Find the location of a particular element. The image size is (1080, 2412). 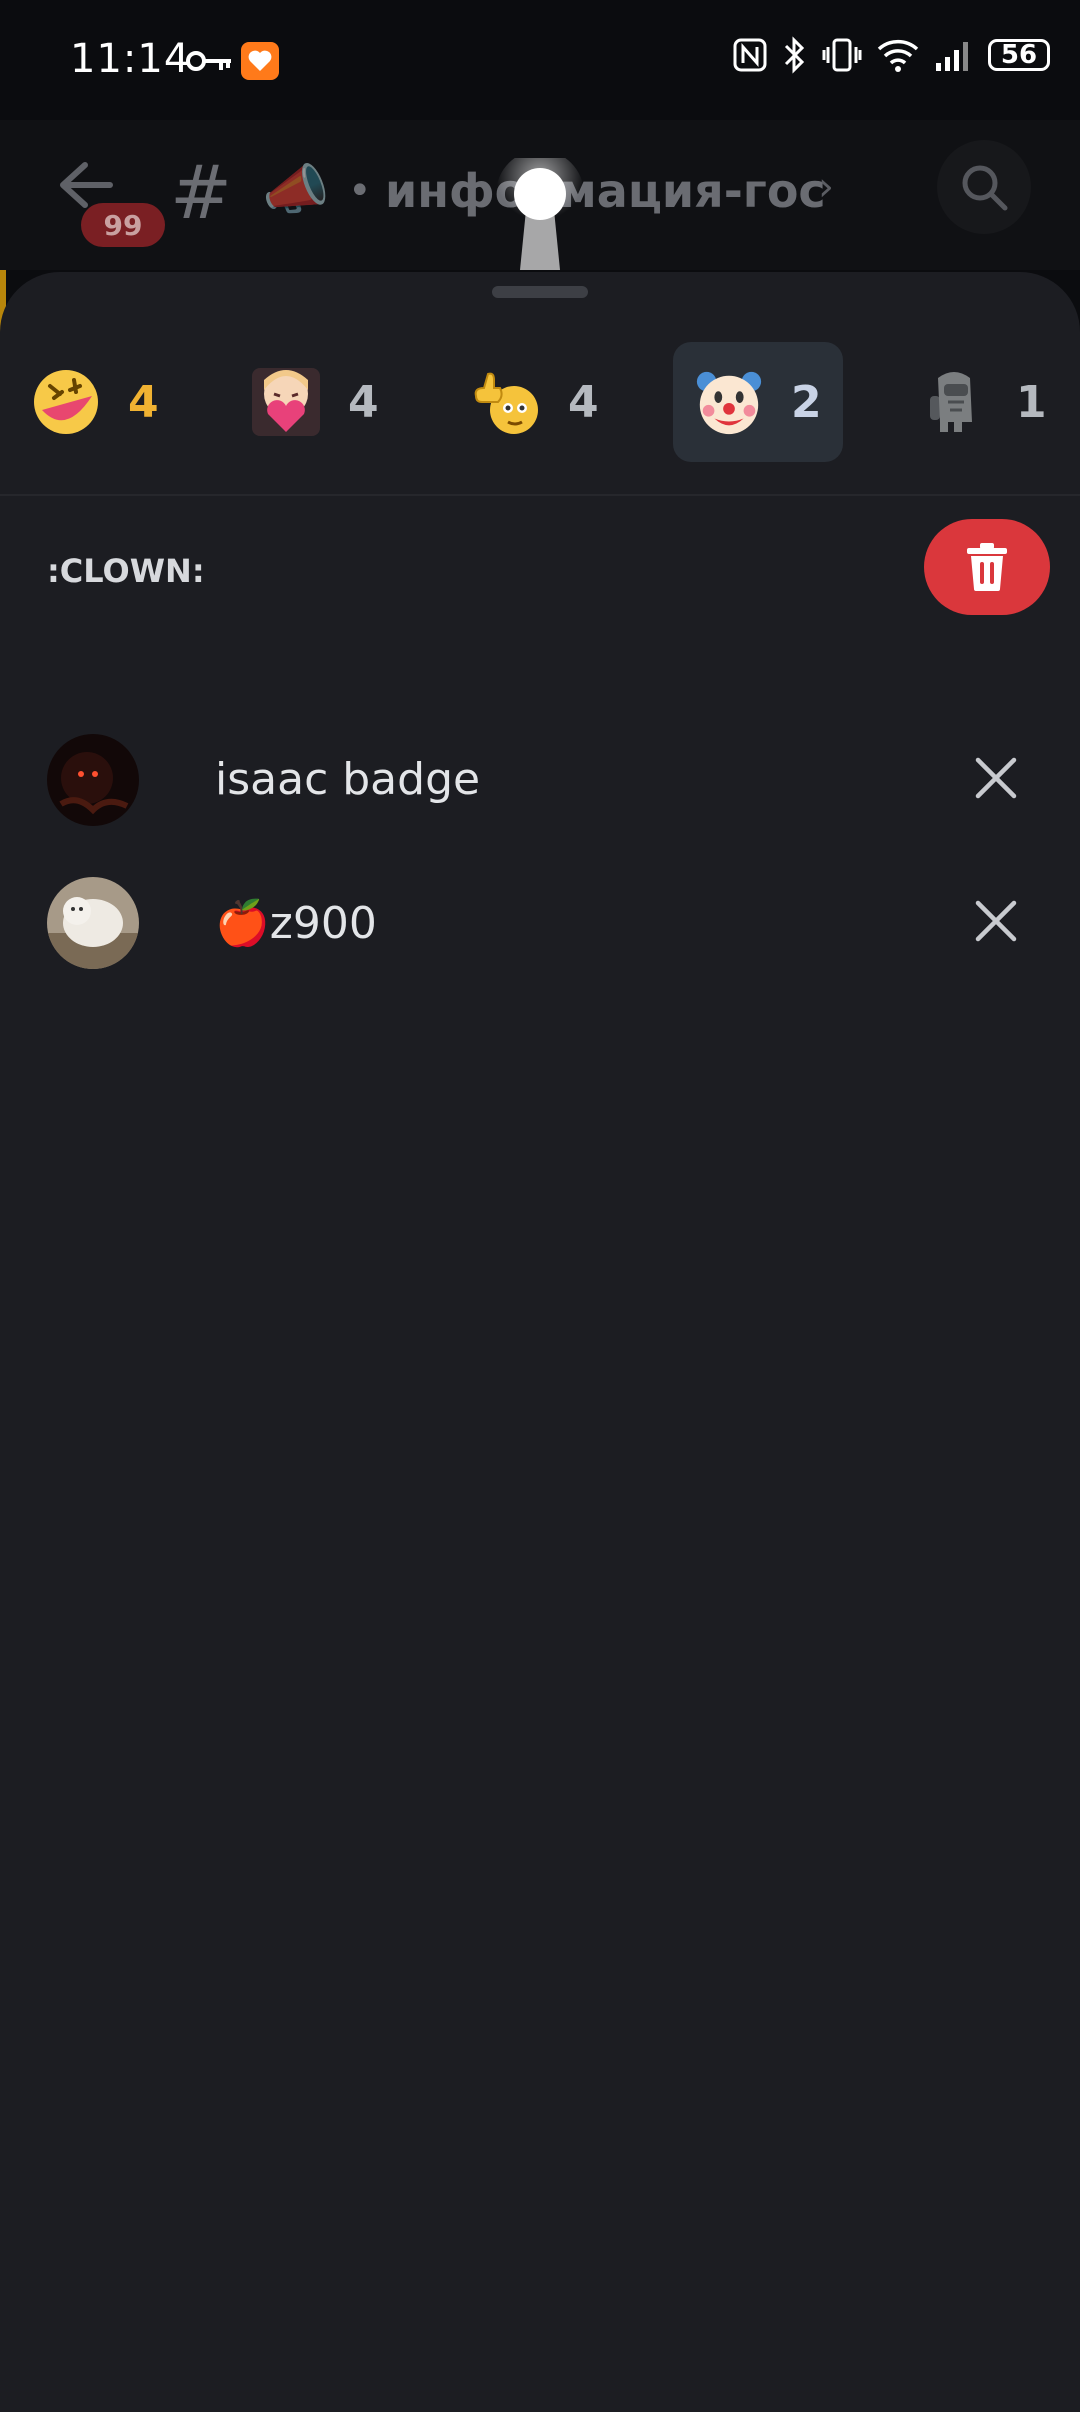

status-icons: 56 is located at coordinates (891, 55).